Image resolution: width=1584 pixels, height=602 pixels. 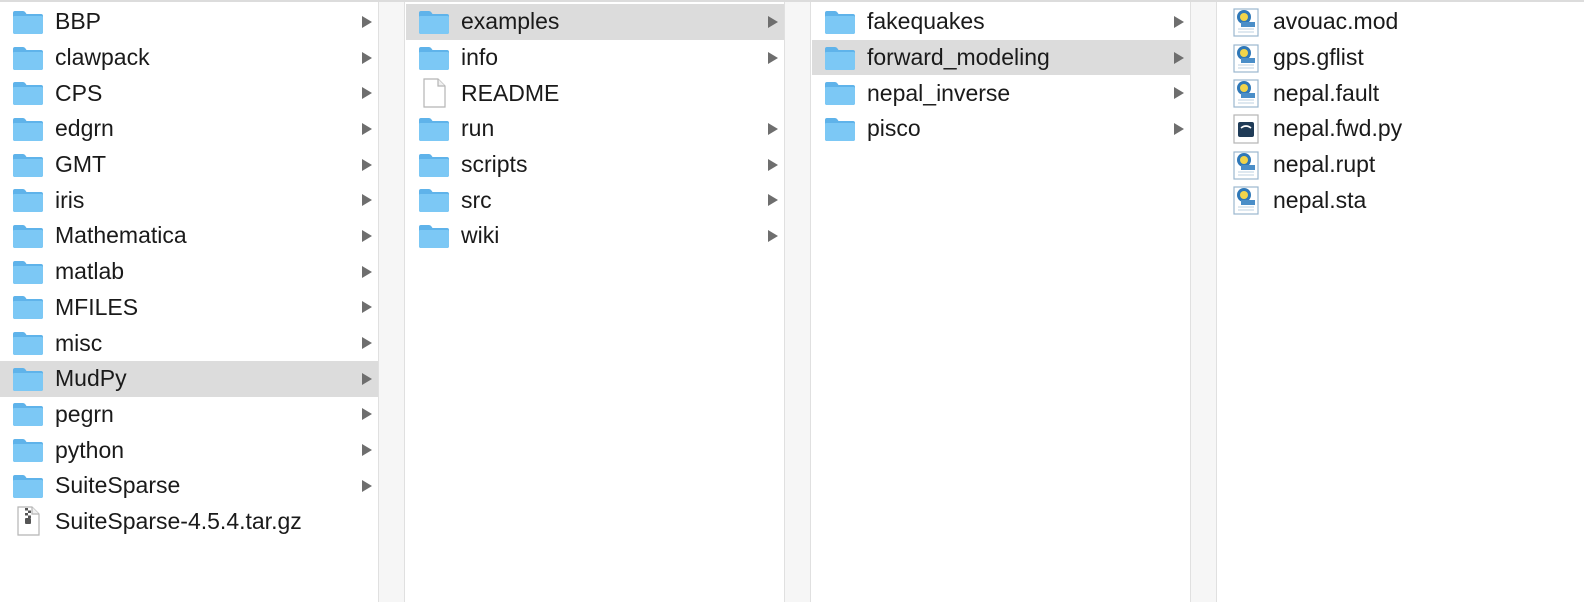 What do you see at coordinates (189, 236) in the screenshot?
I see `folder-row: Mathematica` at bounding box center [189, 236].